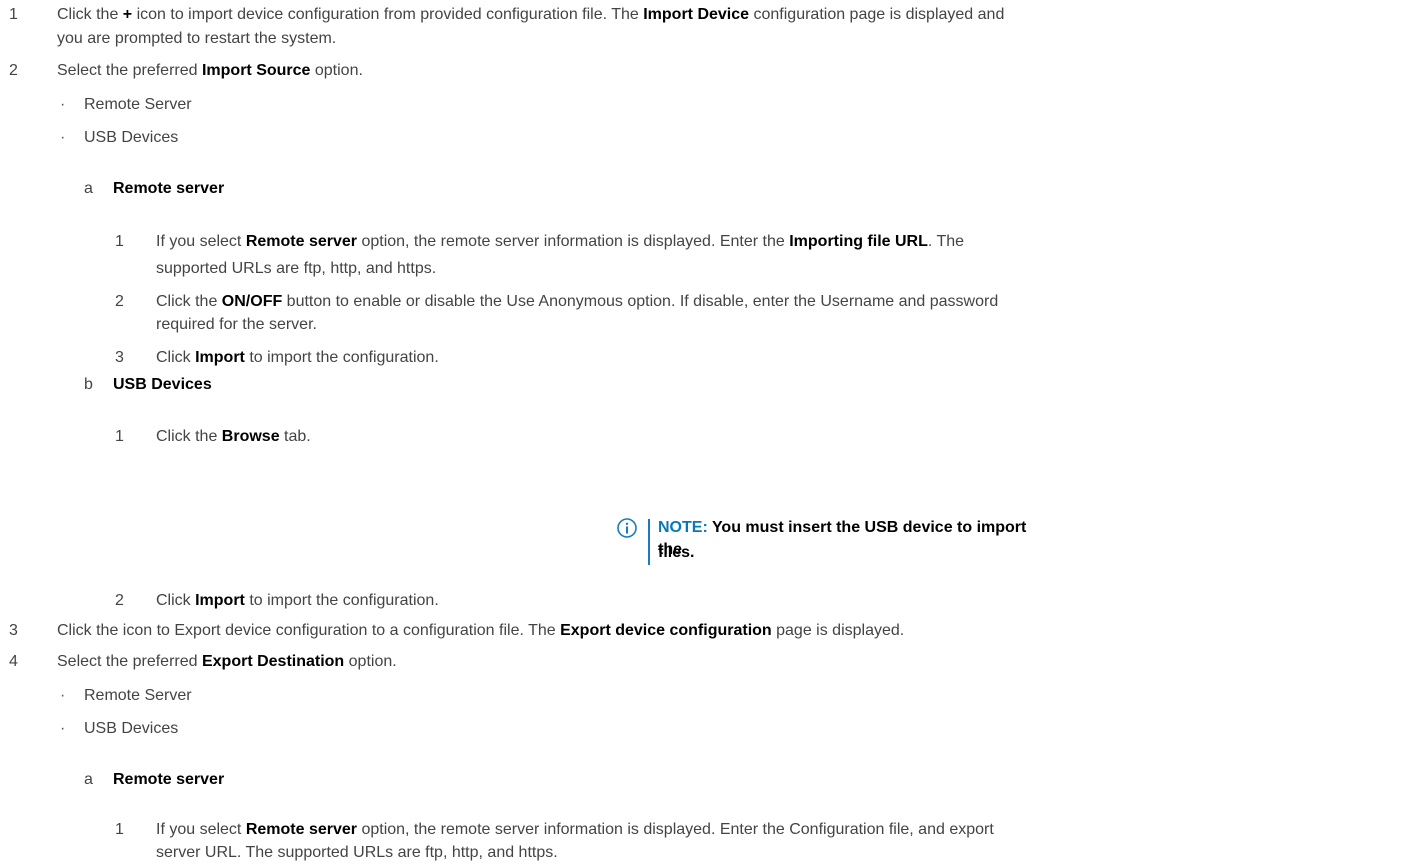  What do you see at coordinates (127, 14) in the screenshot?
I see `plus-icon: +` at bounding box center [127, 14].